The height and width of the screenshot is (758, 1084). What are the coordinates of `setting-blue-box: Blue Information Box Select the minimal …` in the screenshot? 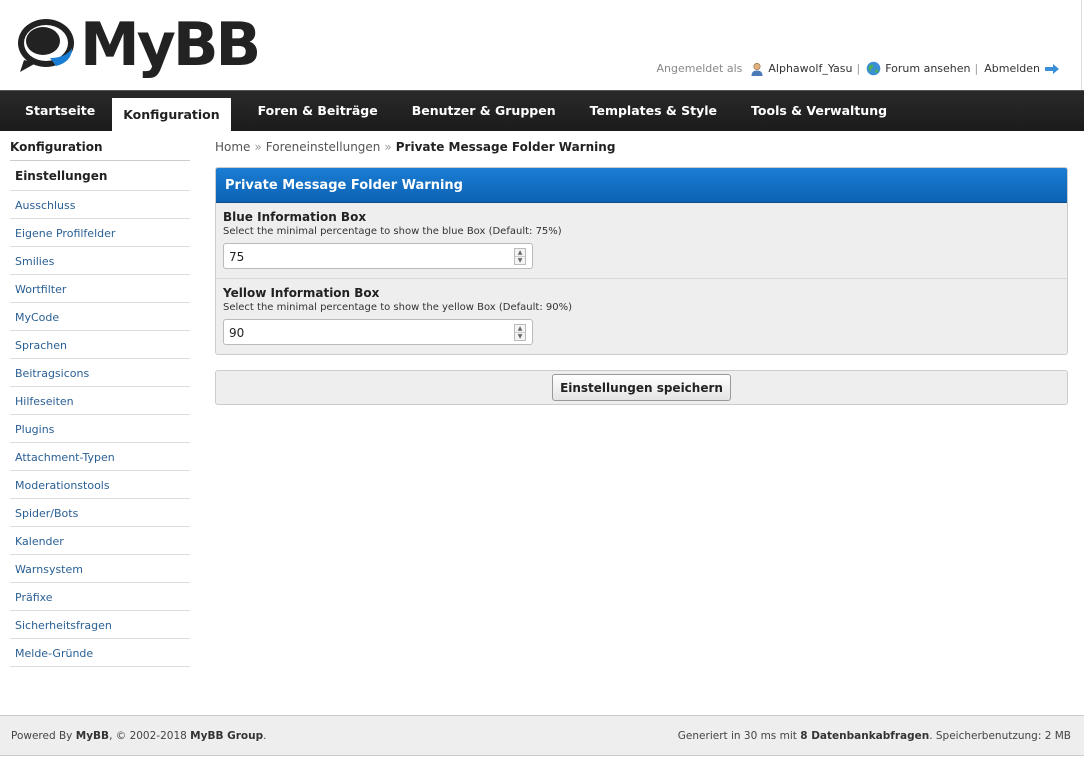 It's located at (641, 241).